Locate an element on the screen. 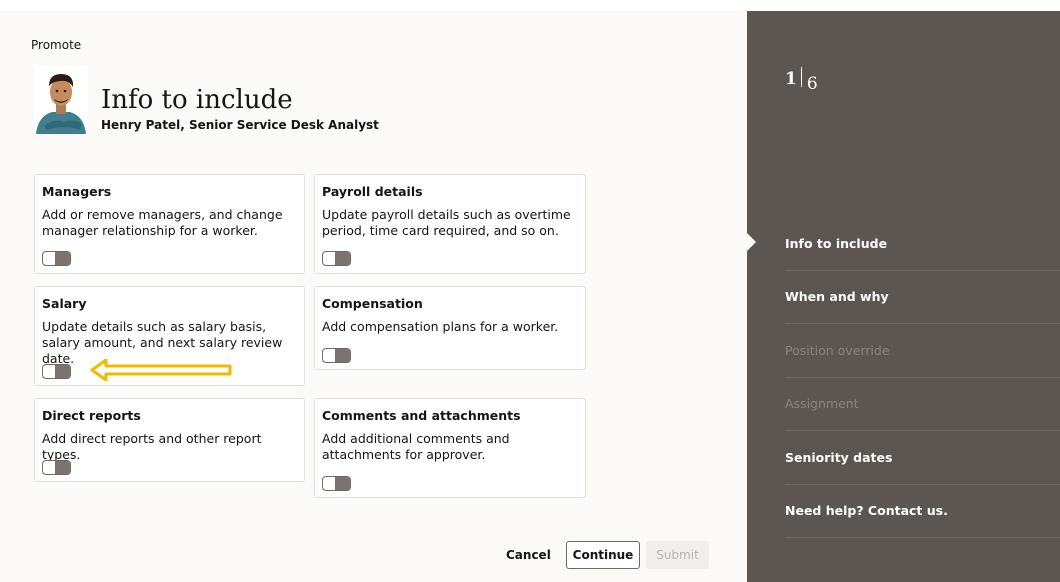 The image size is (1060, 582). worker-name-subtitle: Henry Patel, Senior Service Desk Analyst is located at coordinates (240, 125).